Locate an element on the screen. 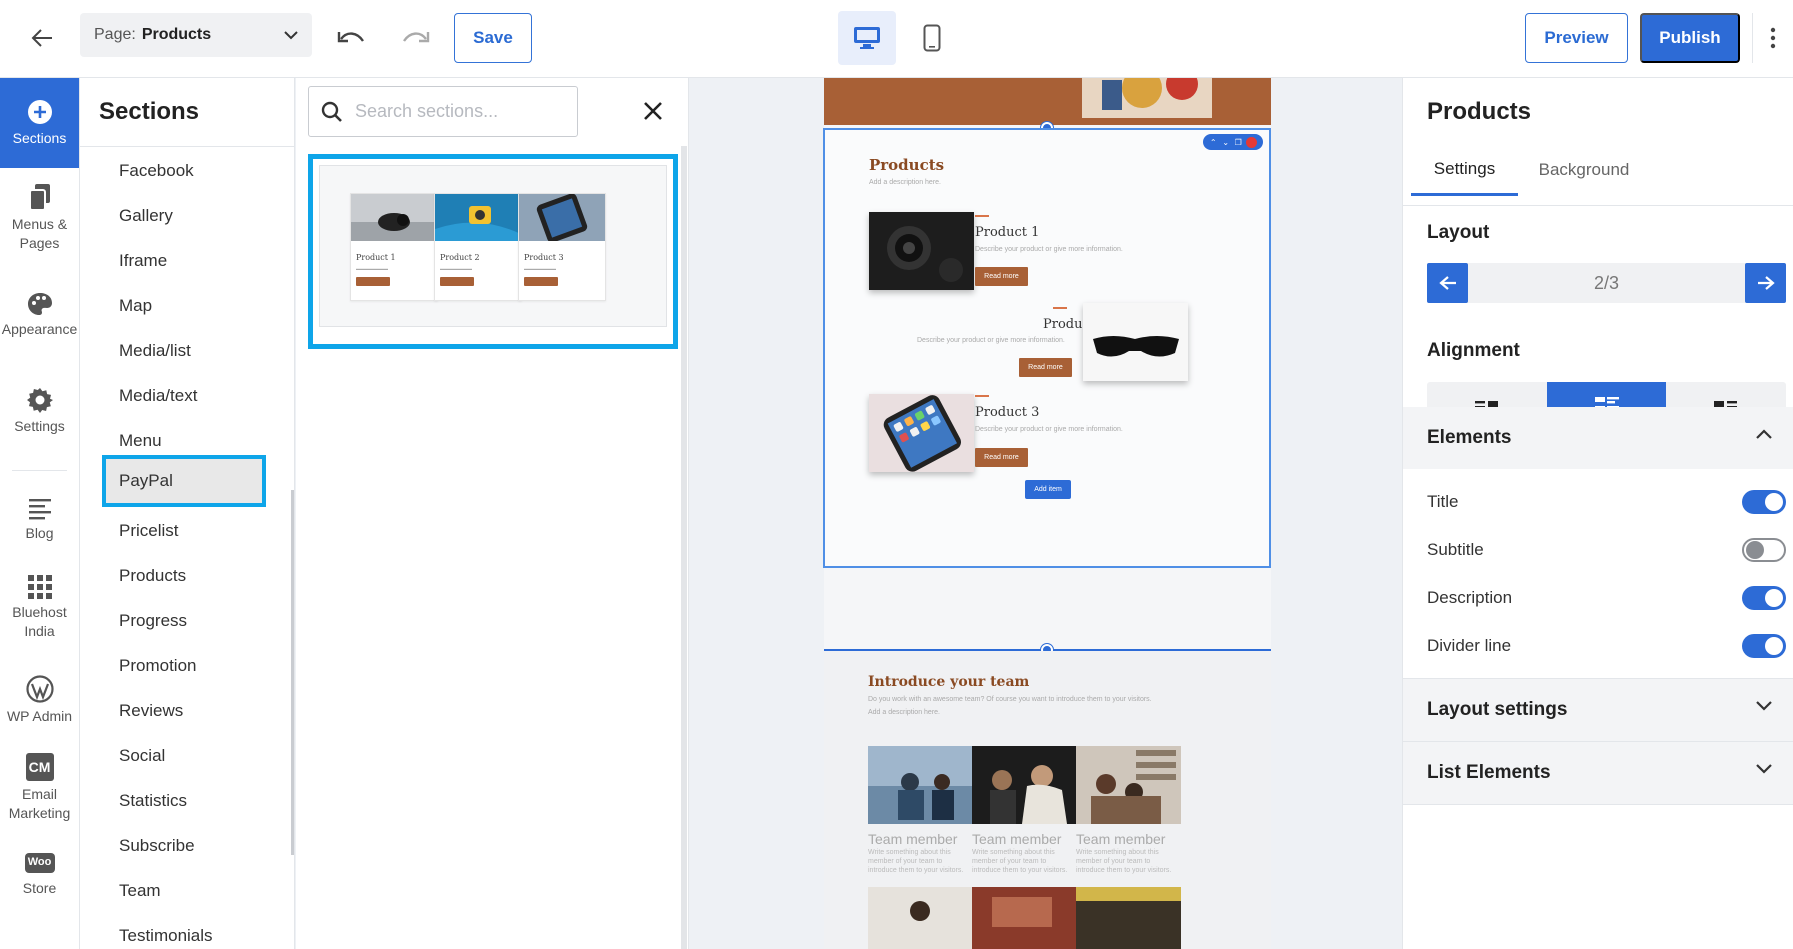  sections-title: Sections is located at coordinates (149, 111).